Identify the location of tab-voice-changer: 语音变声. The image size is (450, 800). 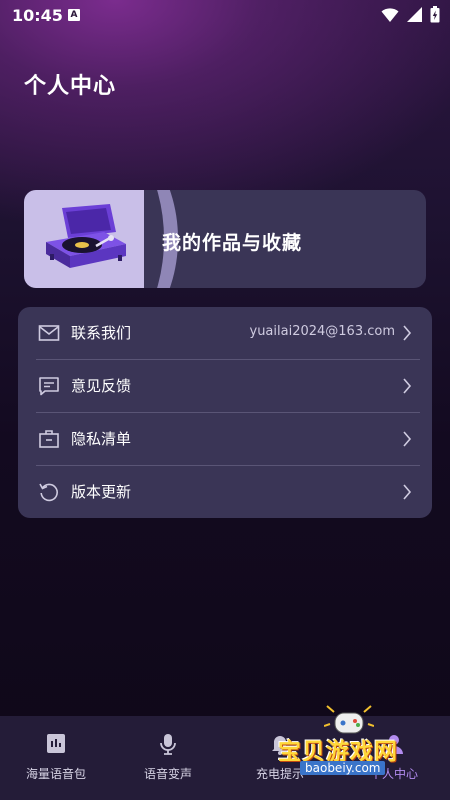
(168, 758).